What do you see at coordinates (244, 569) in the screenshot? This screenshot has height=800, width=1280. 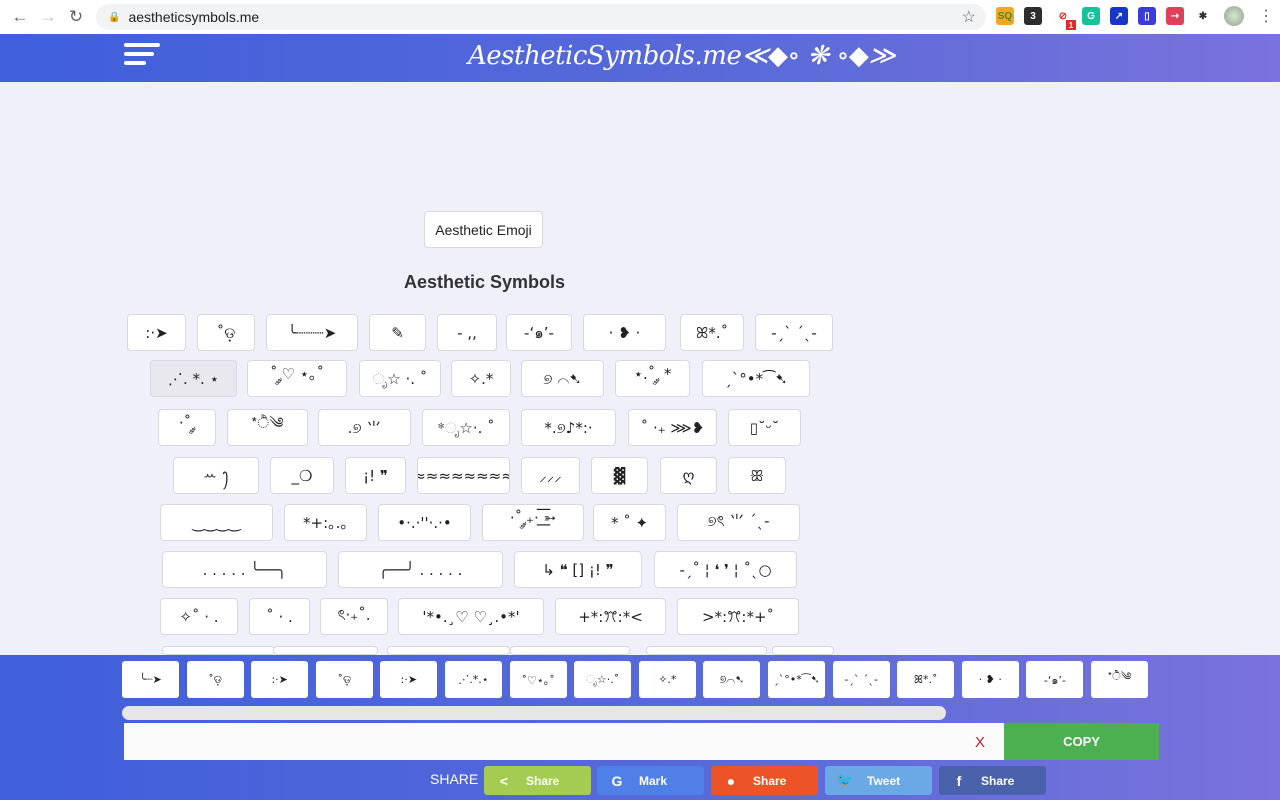 I see `symbol-button: . . . . . ╰──╮` at bounding box center [244, 569].